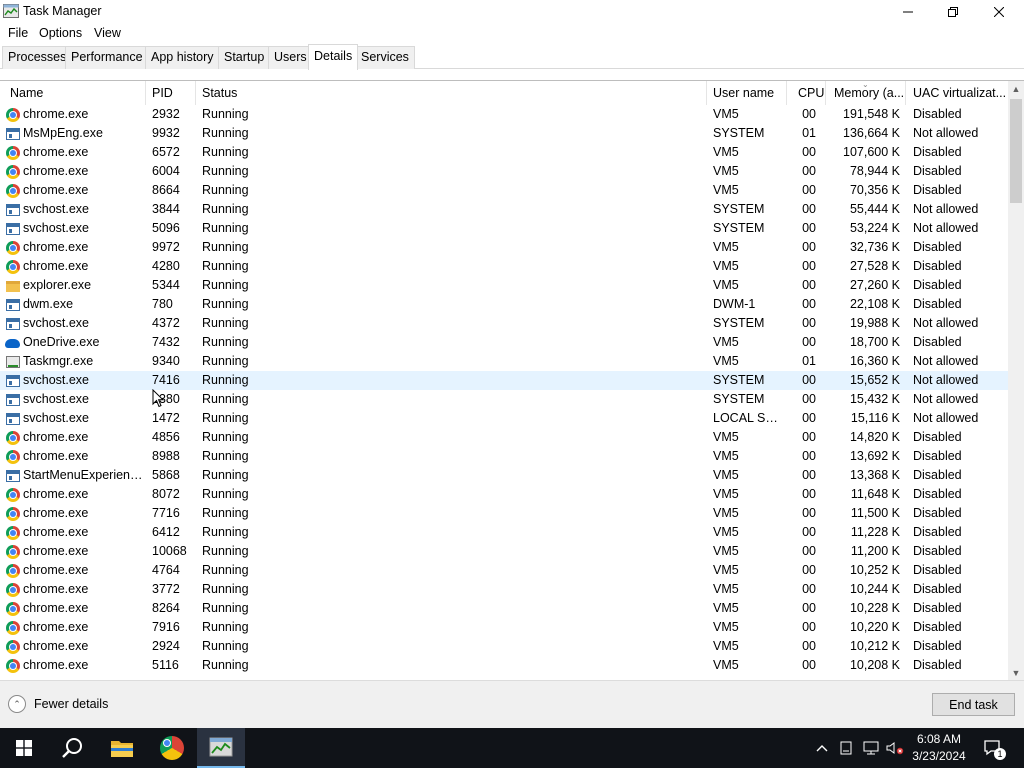  I want to click on table-row: dwm.exe 780 Running DWM-1 00 22,108 K Disabled, so click(504, 304).